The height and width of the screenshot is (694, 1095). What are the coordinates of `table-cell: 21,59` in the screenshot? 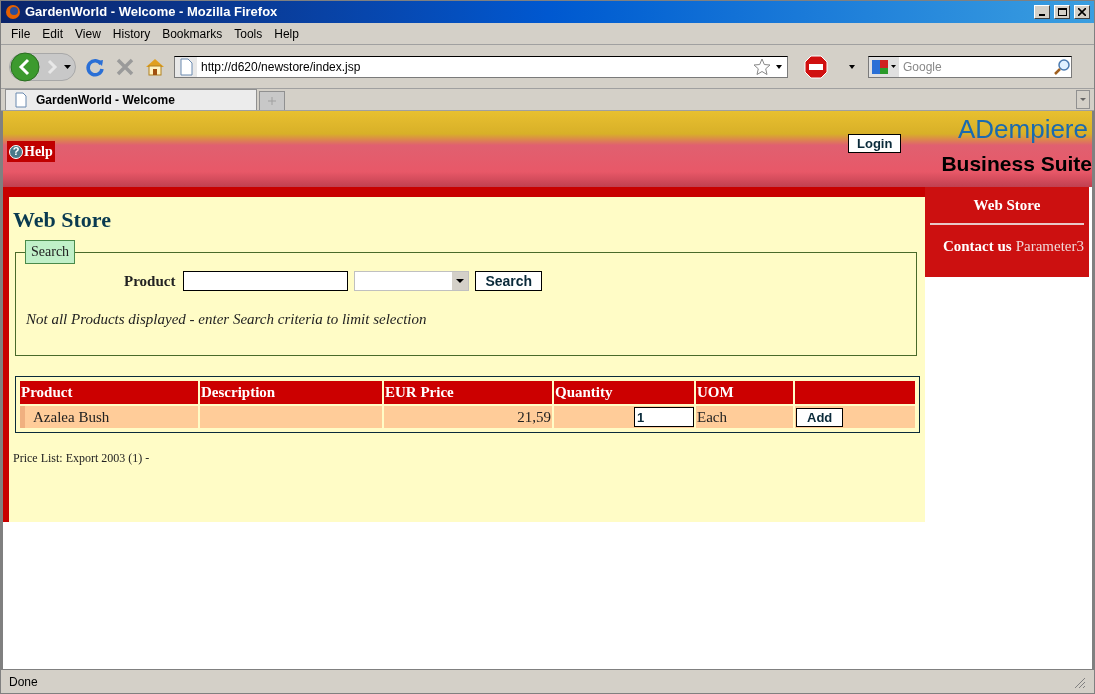 It's located at (468, 416).